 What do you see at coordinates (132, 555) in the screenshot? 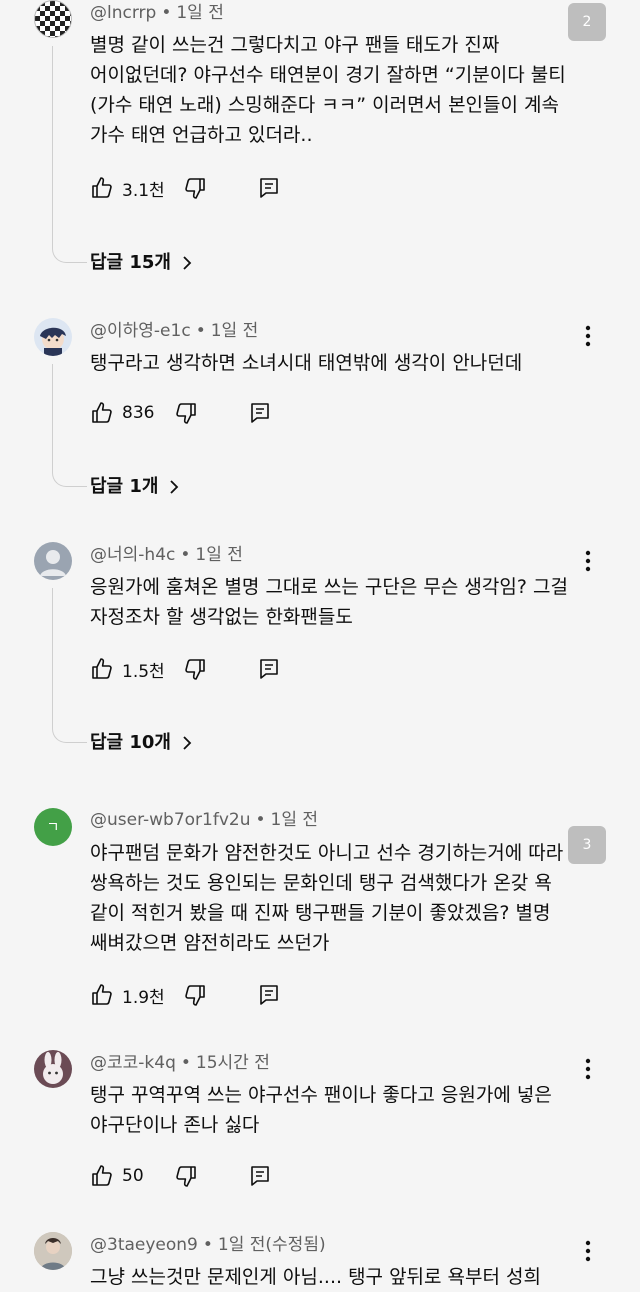
I see `author-name: @너의-h4c` at bounding box center [132, 555].